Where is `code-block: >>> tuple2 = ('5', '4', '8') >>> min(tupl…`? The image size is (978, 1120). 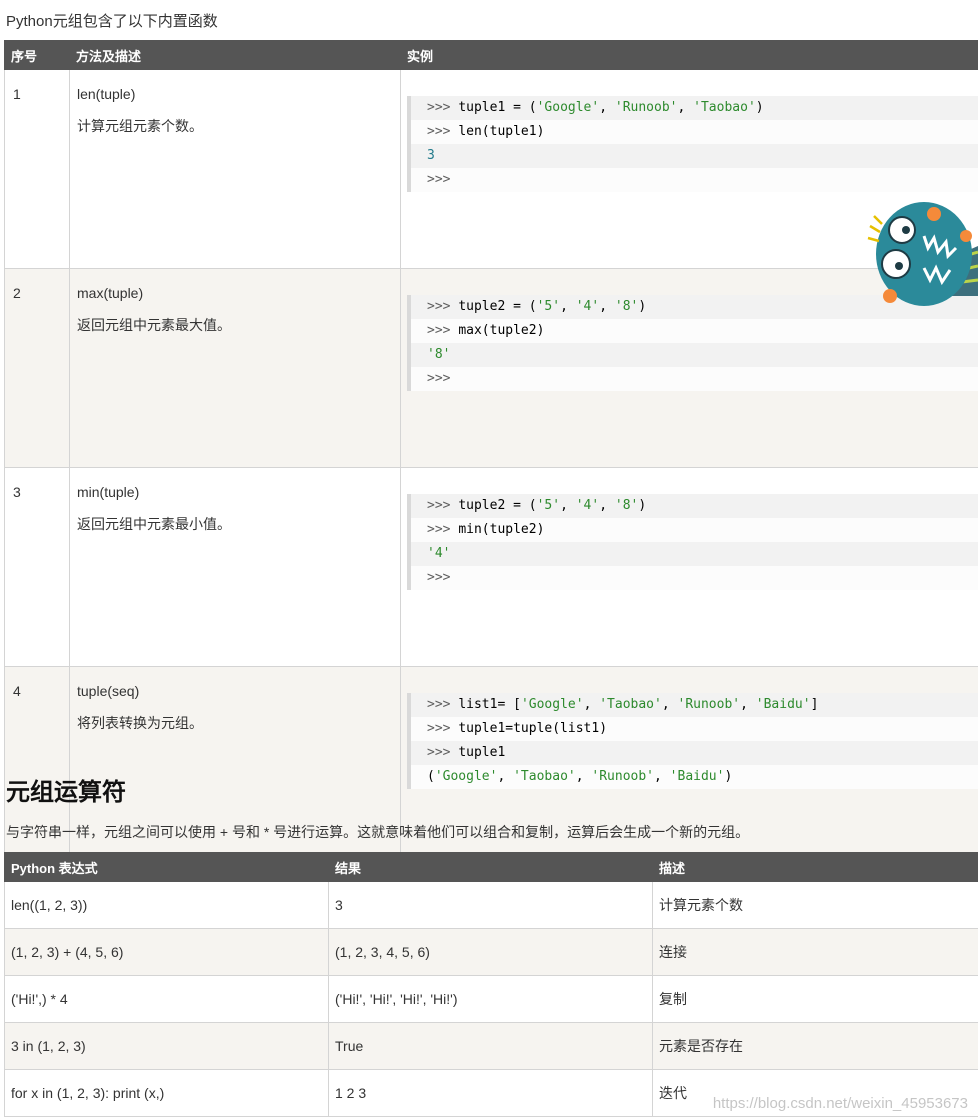 code-block: >>> tuple2 = ('5', '4', '8') >>> min(tupl… is located at coordinates (692, 542).